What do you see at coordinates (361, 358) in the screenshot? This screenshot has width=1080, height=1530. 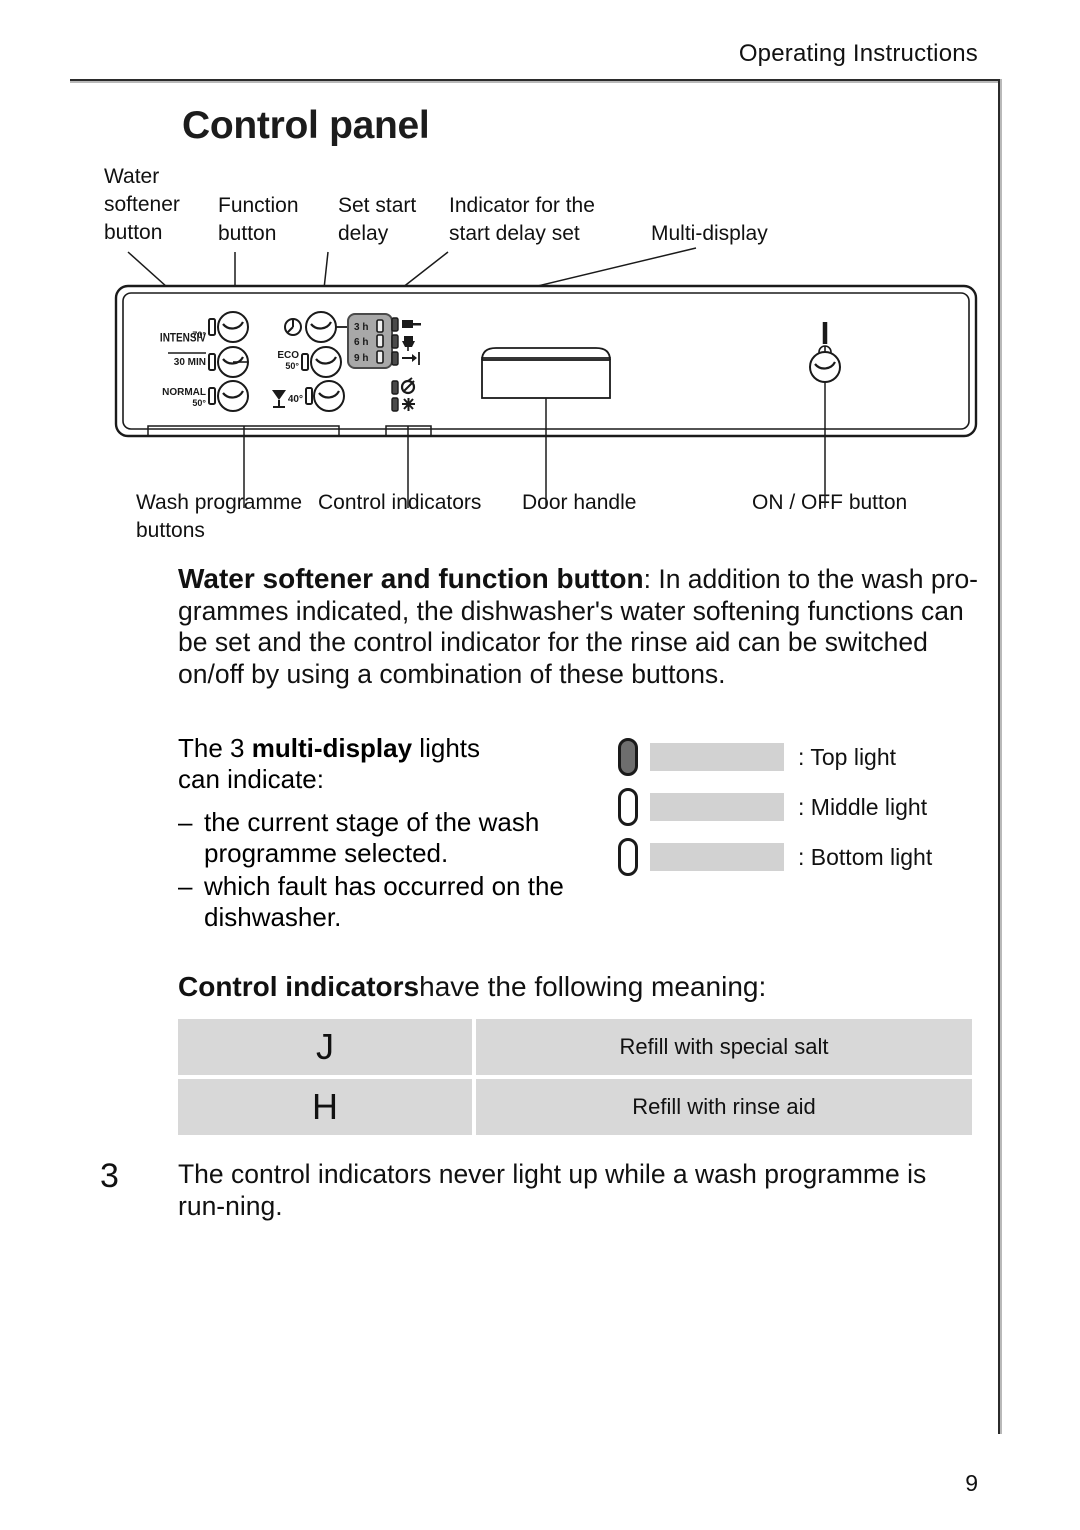 I see `delay-option-9h: 9 h` at bounding box center [361, 358].